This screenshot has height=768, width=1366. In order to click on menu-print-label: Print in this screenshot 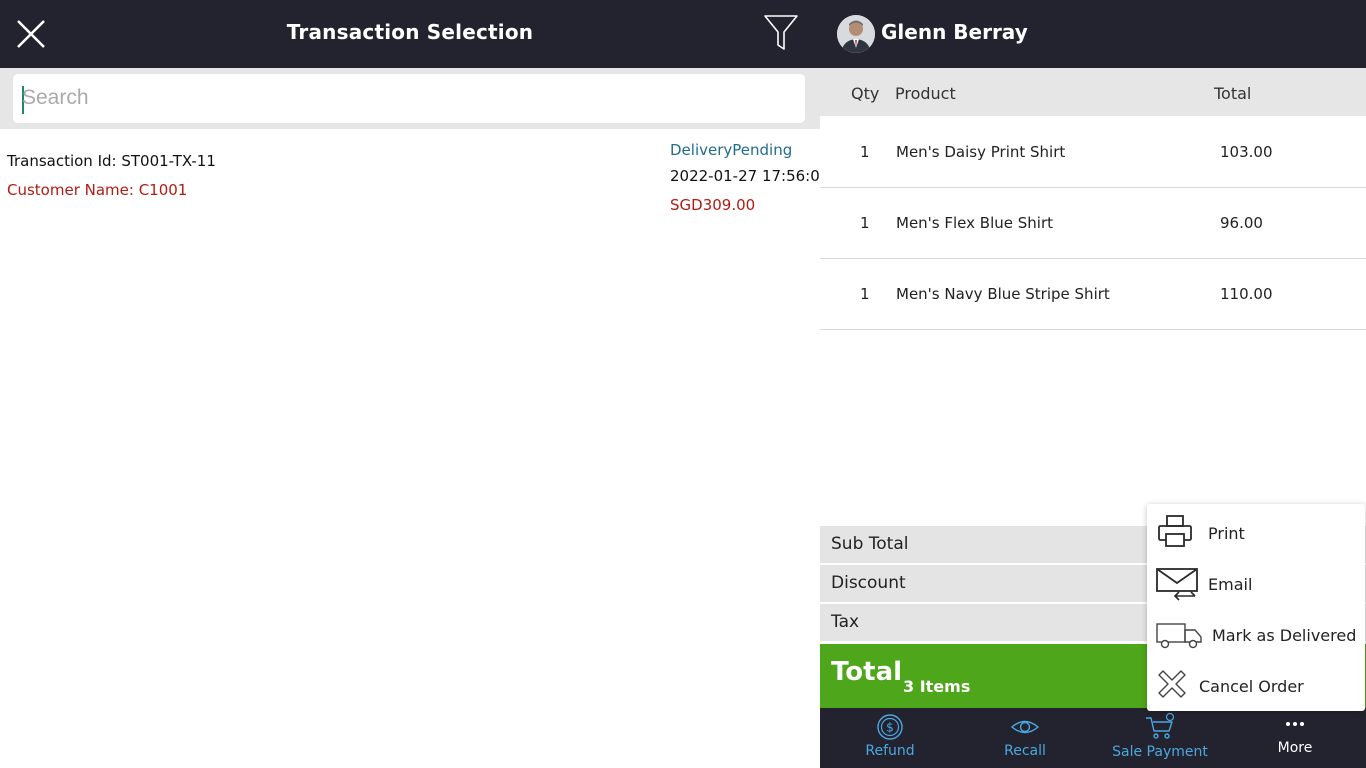, I will do `click(1226, 533)`.